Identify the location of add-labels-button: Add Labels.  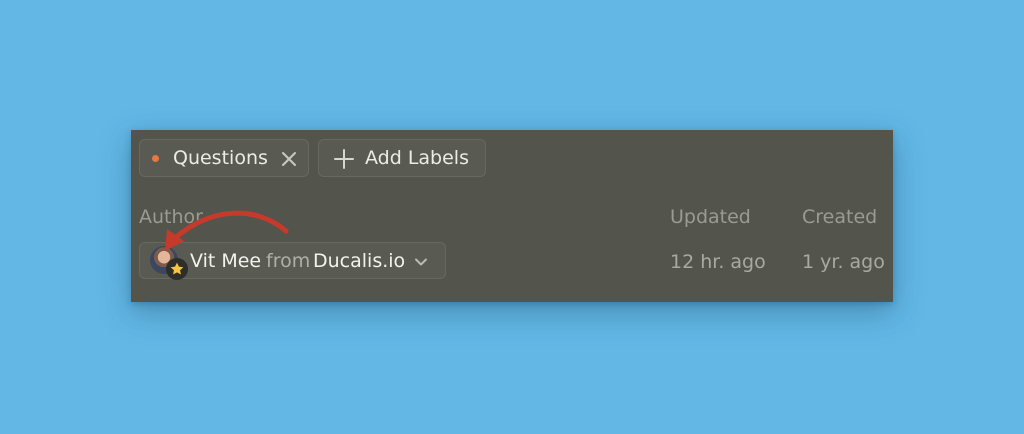
(402, 158).